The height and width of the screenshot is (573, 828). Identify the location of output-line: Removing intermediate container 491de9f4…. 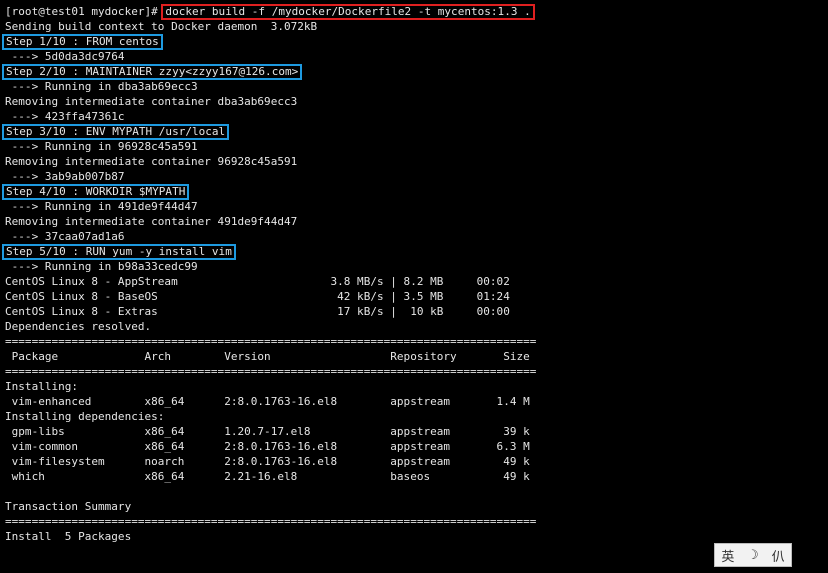
(151, 221).